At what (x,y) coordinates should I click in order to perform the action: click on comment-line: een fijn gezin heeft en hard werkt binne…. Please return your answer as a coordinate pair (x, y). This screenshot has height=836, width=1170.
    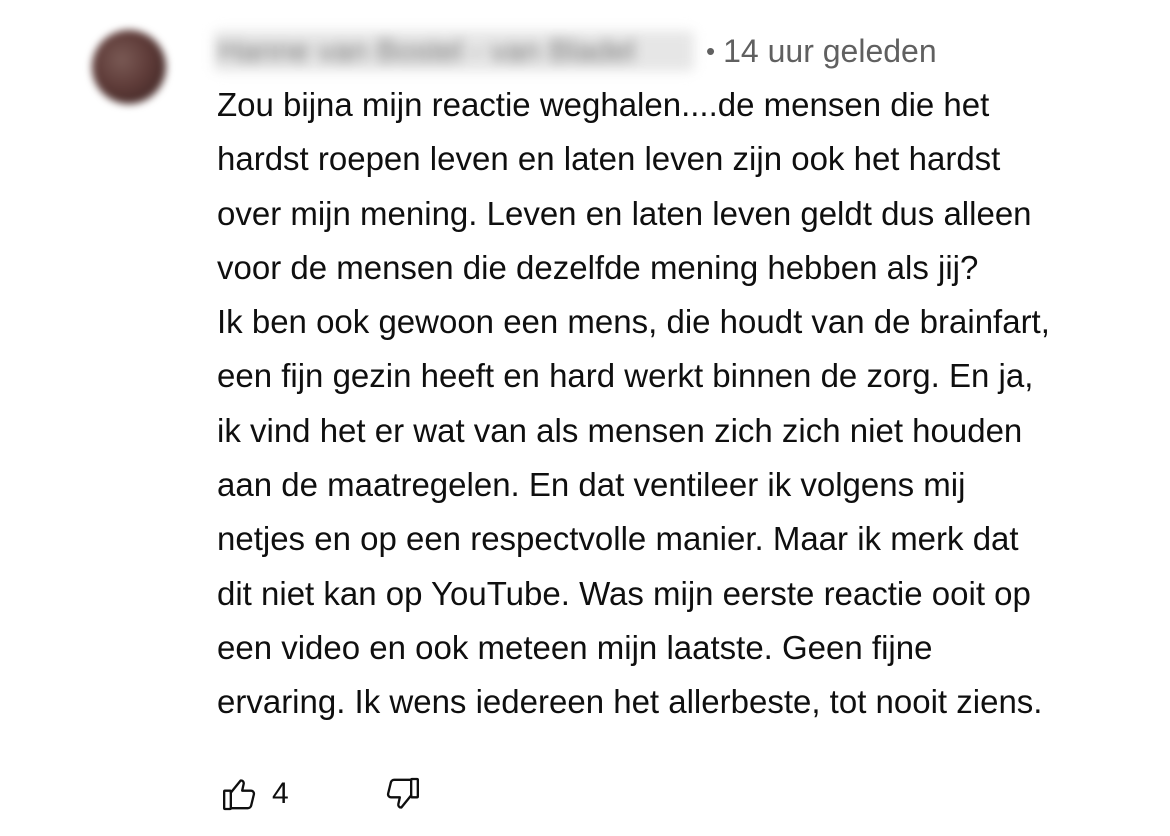
    Looking at the image, I should click on (625, 376).